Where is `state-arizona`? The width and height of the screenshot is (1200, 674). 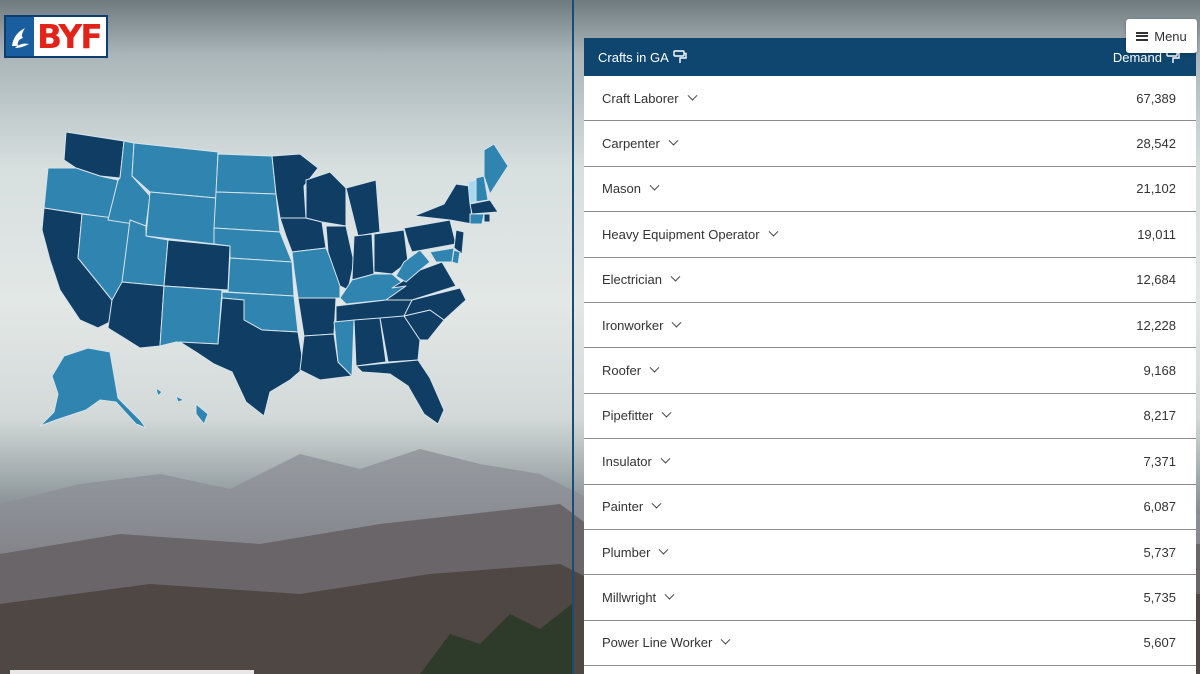 state-arizona is located at coordinates (136, 315).